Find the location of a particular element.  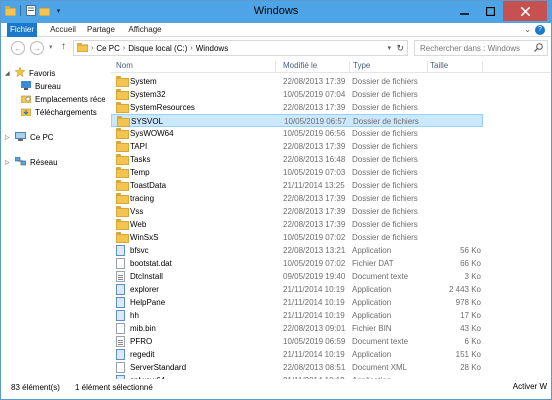

nav-reseau: ▷ Réseau is located at coordinates (31, 162).